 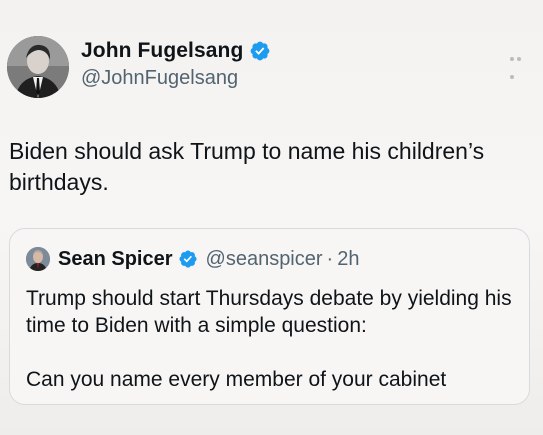 What do you see at coordinates (115, 259) in the screenshot?
I see `quoted-author-display-name: Sean Spicer` at bounding box center [115, 259].